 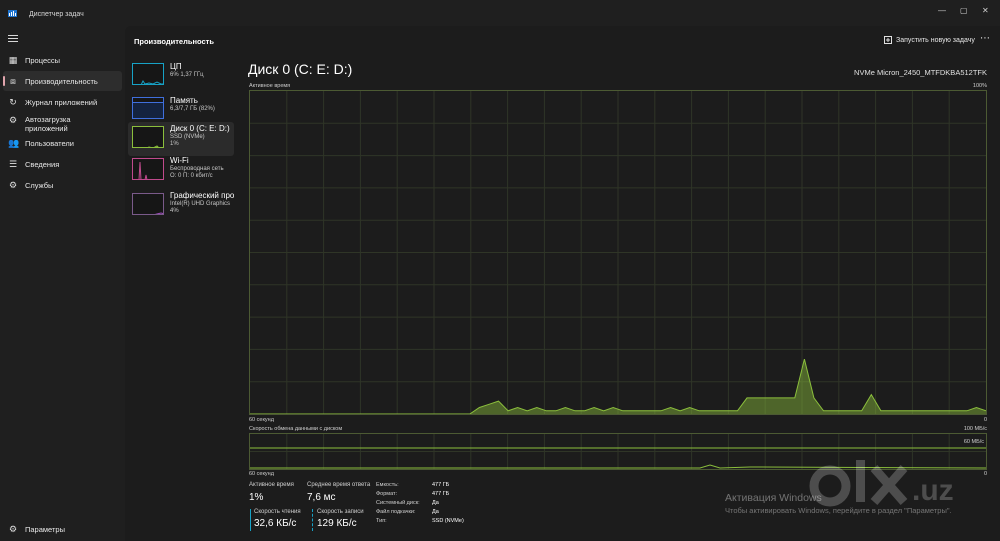 I want to click on active-time-max-label: 100%, so click(x=979, y=86).